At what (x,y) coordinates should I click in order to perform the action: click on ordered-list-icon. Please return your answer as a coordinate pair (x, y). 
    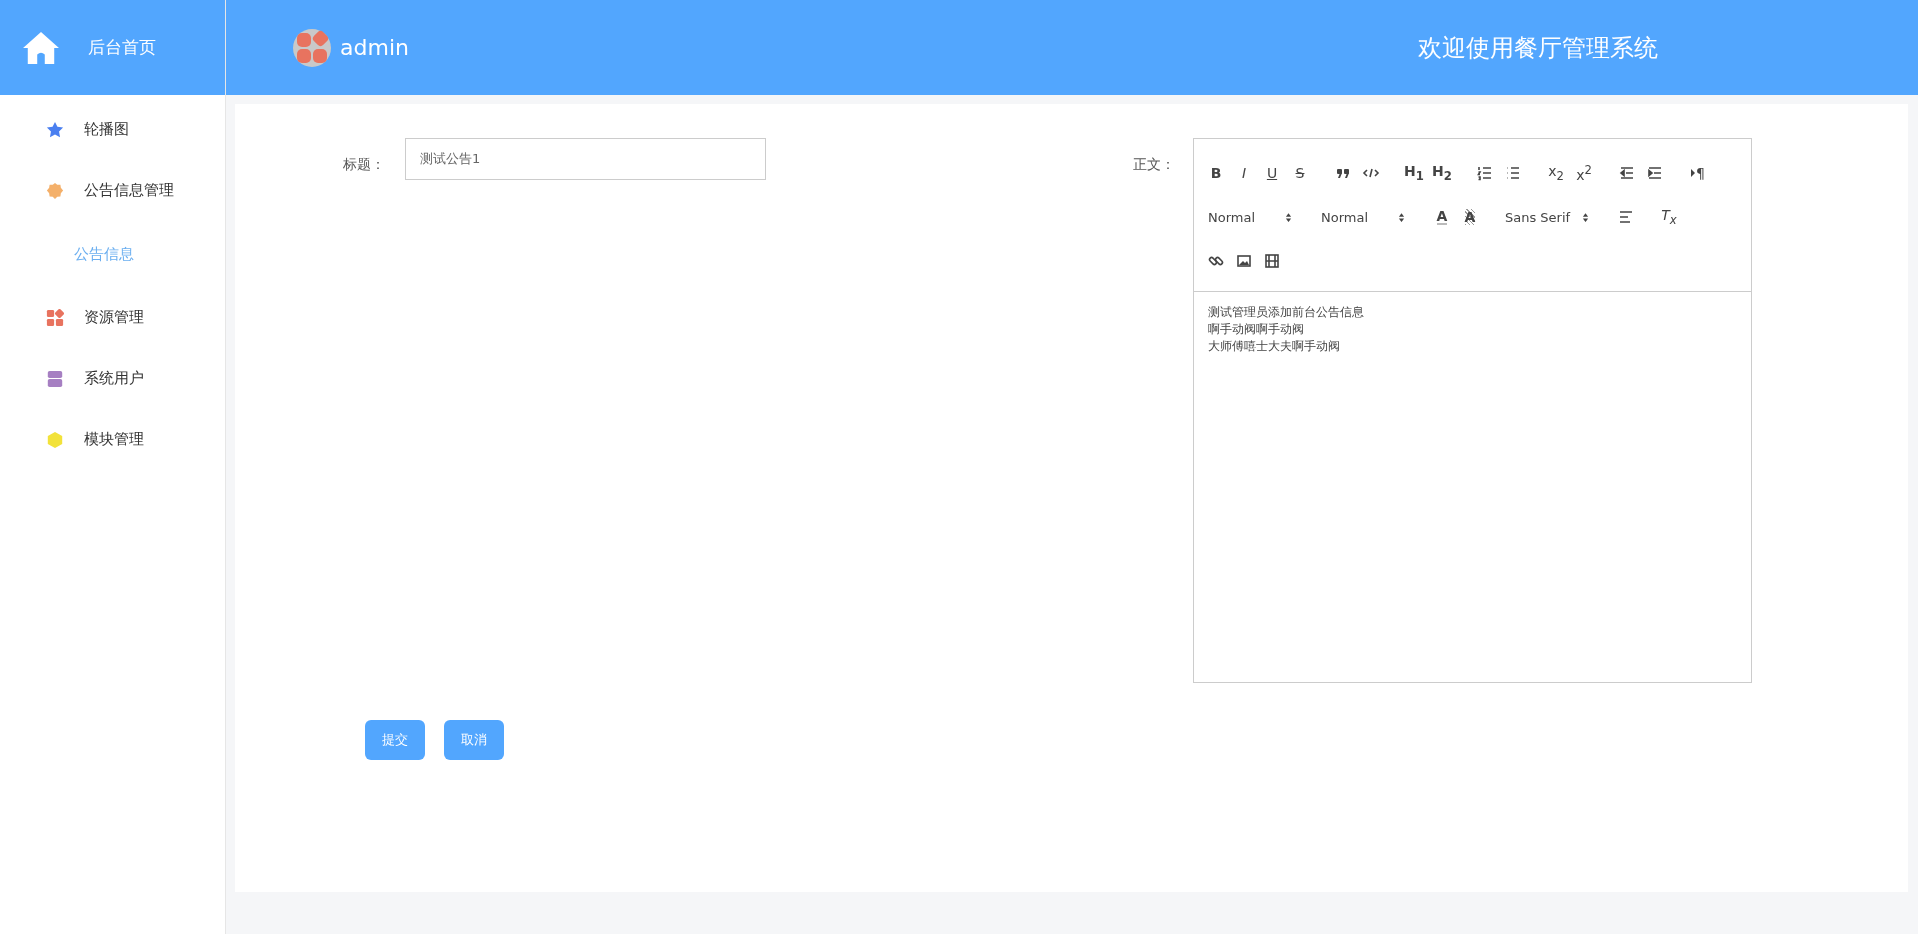
    Looking at the image, I should click on (1485, 173).